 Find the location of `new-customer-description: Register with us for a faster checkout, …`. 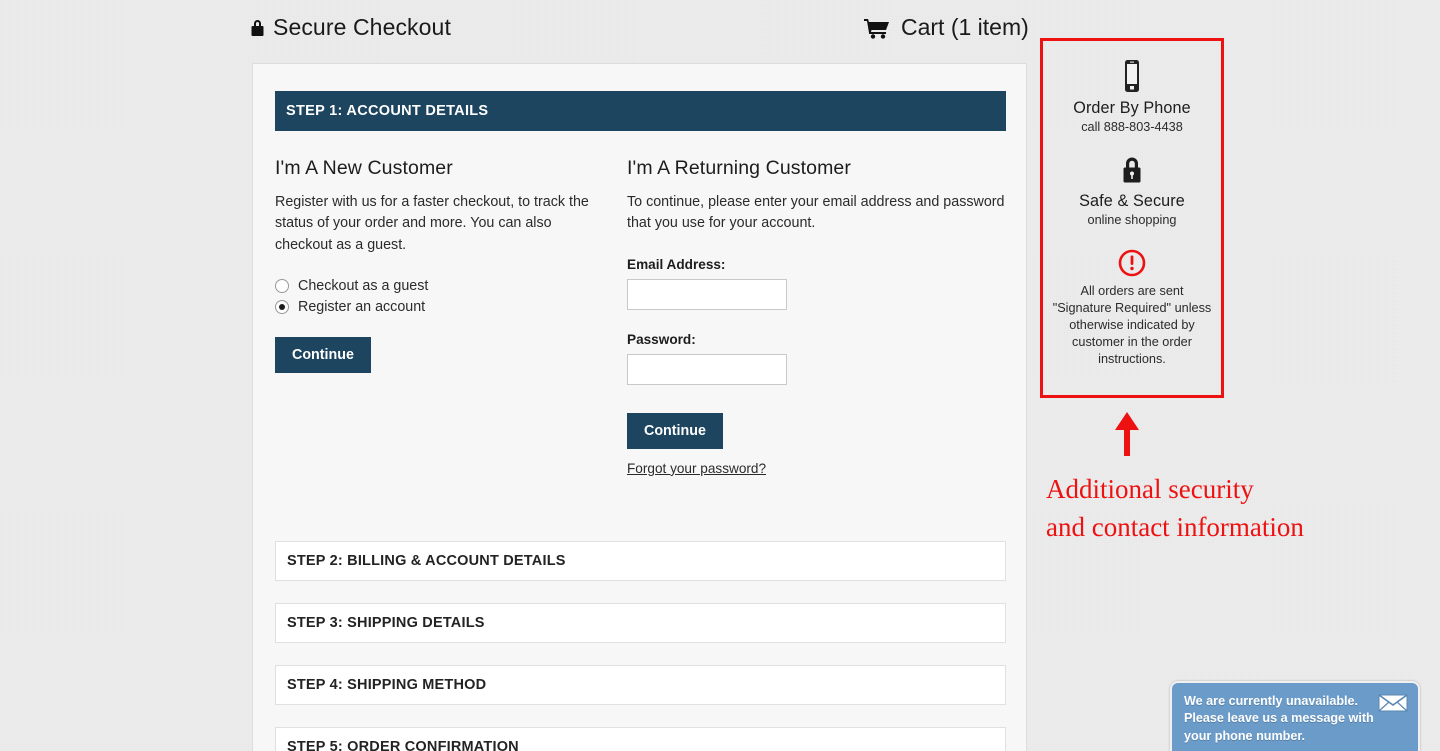

new-customer-description: Register with us for a faster checkout, … is located at coordinates (432, 223).